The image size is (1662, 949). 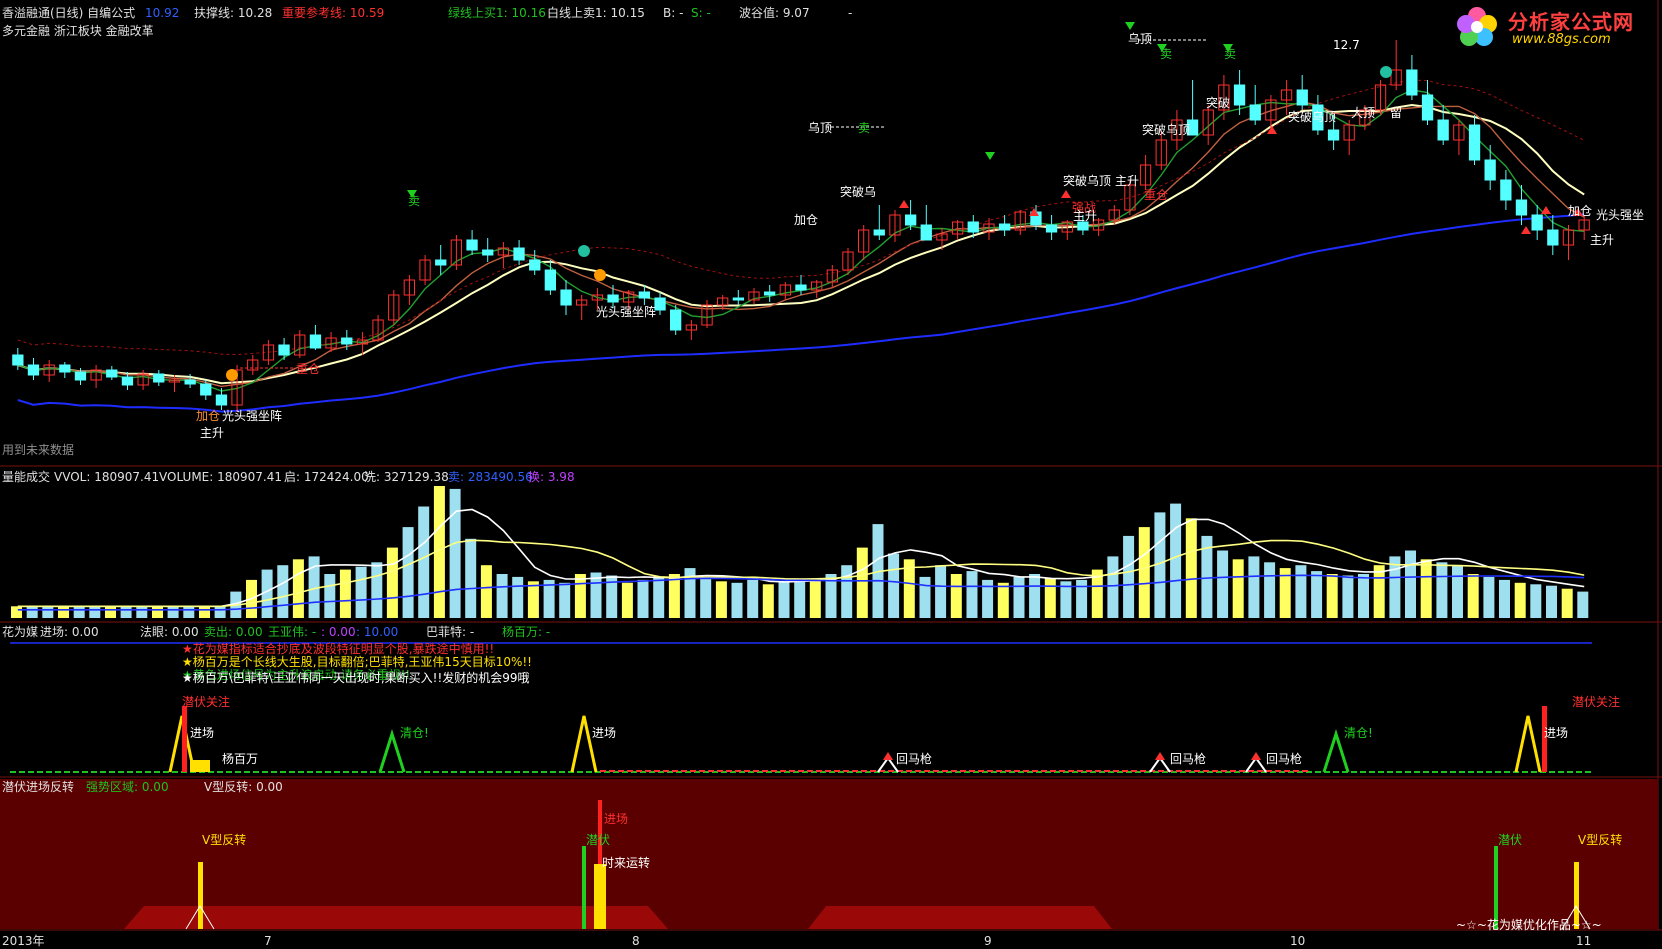 What do you see at coordinates (1160, 764) in the screenshot?
I see `huimaqiang-marker` at bounding box center [1160, 764].